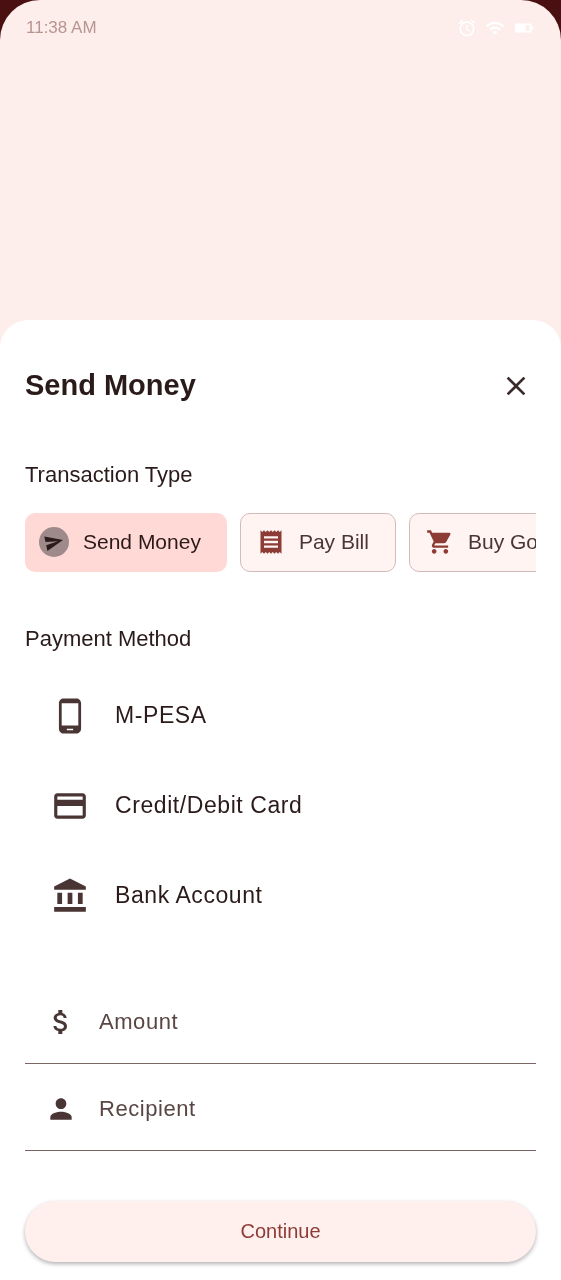 The width and height of the screenshot is (561, 1280). Describe the element at coordinates (61, 28) in the screenshot. I see `status-time: 11:38 AM` at that location.